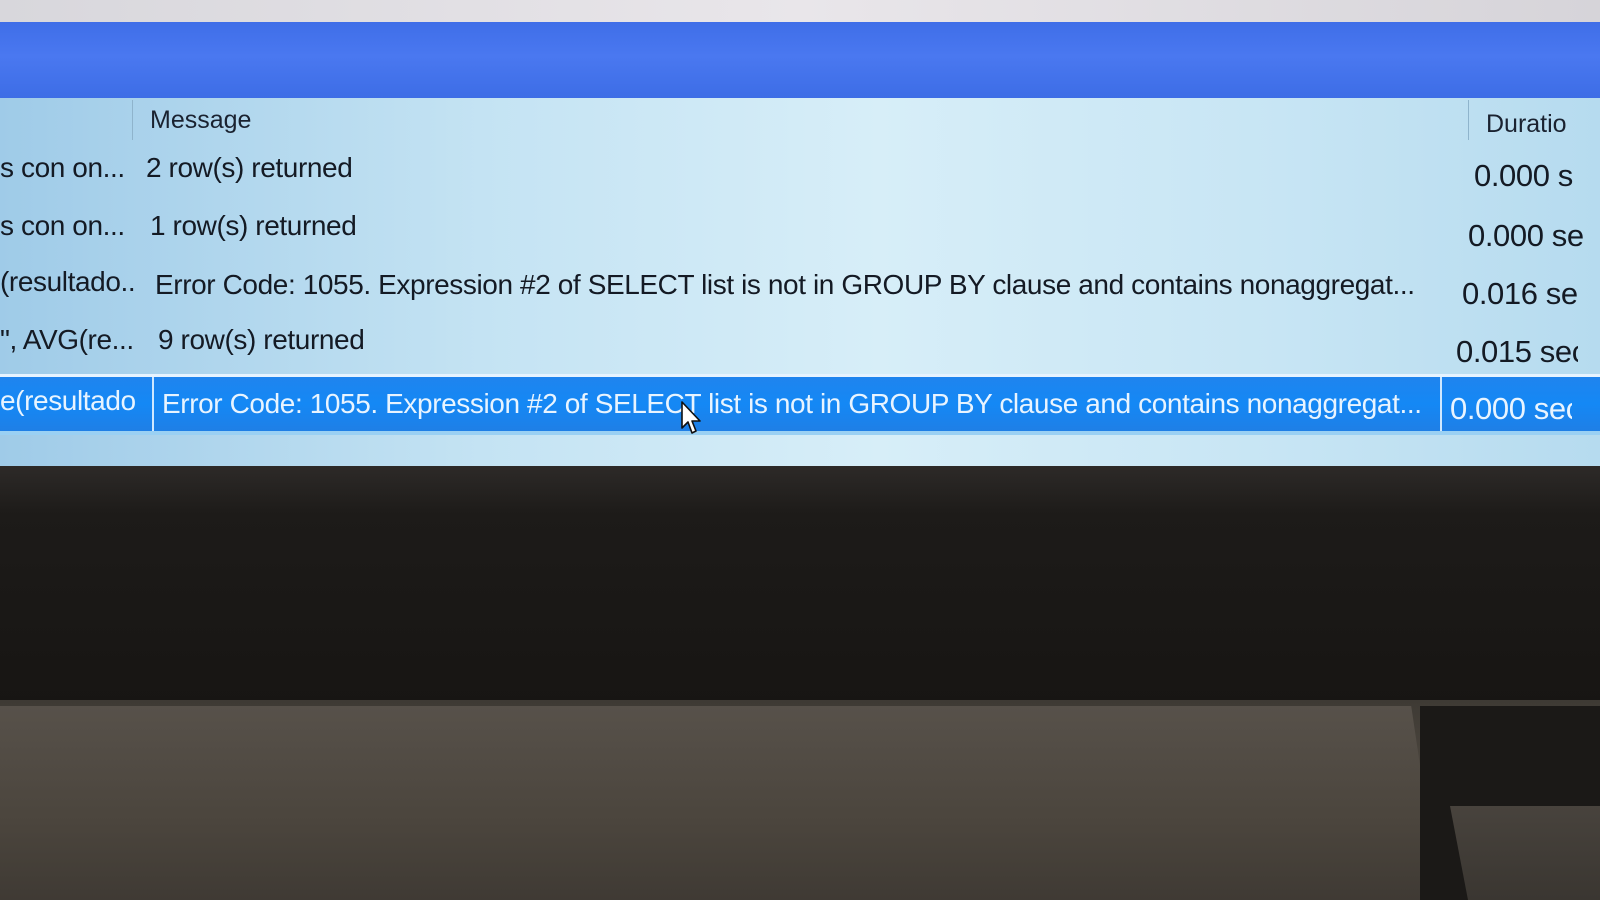 This screenshot has height=900, width=1600. I want to click on grid-row: ", AVG(re... 9 row(s) returned 0.015 sec, so click(800, 345).